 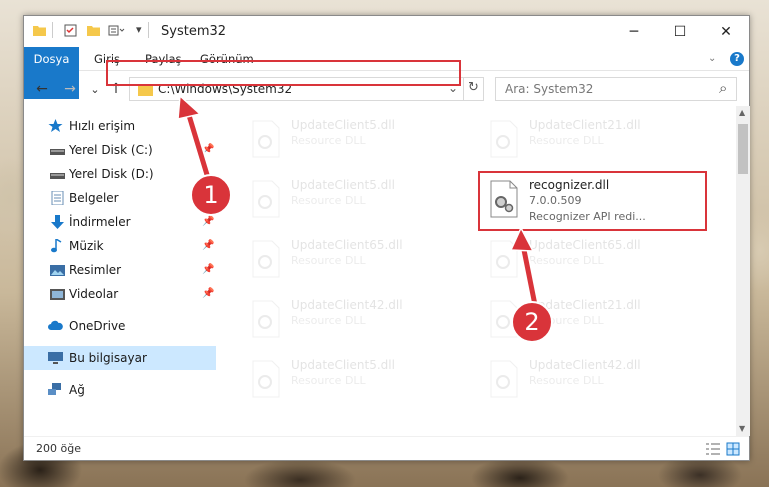 I want to click on step-2-badge: 2, so click(x=532, y=322).